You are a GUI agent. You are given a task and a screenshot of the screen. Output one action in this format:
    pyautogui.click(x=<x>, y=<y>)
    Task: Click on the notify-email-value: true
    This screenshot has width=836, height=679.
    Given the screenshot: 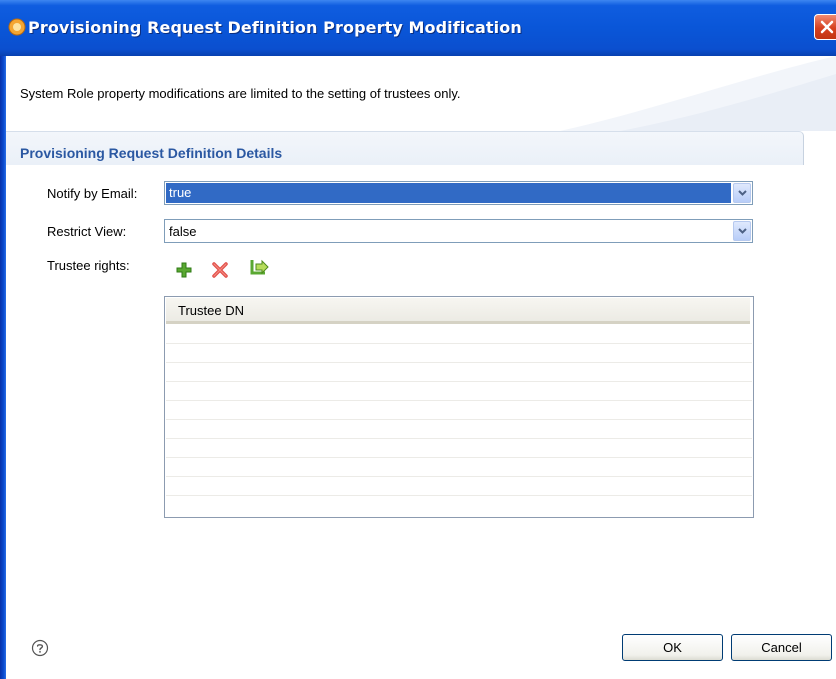 What is the action you would take?
    pyautogui.click(x=180, y=192)
    